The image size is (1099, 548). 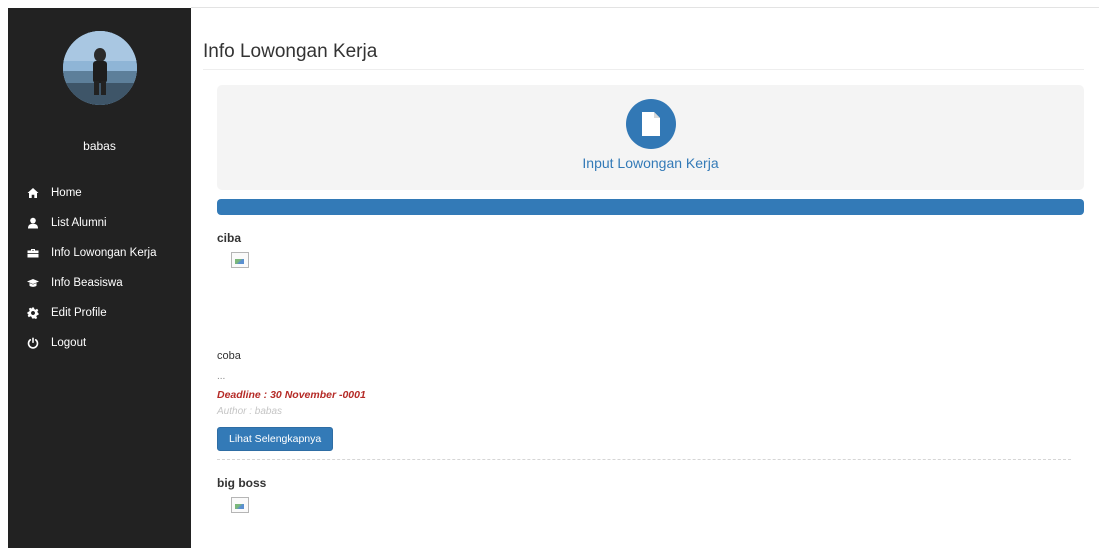 I want to click on graduation-cap-icon, so click(x=33, y=283).